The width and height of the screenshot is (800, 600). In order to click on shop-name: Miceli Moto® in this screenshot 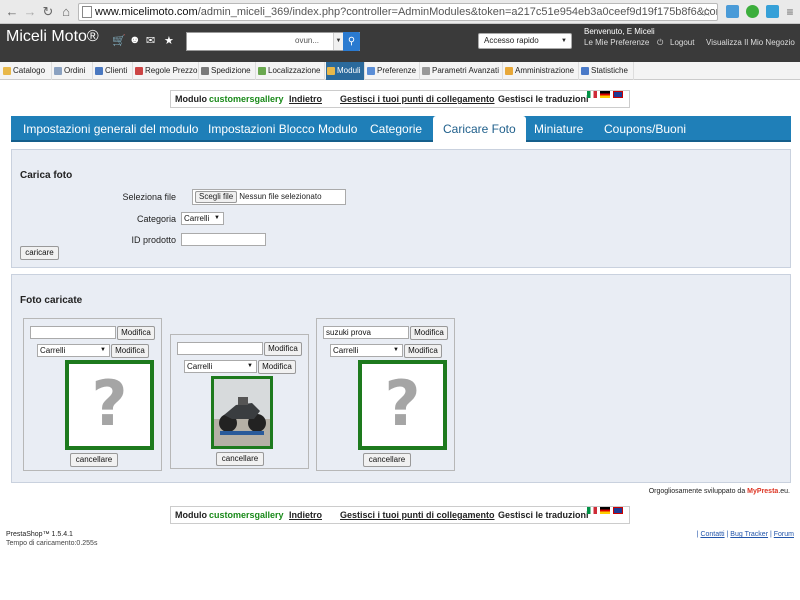, I will do `click(52, 37)`.